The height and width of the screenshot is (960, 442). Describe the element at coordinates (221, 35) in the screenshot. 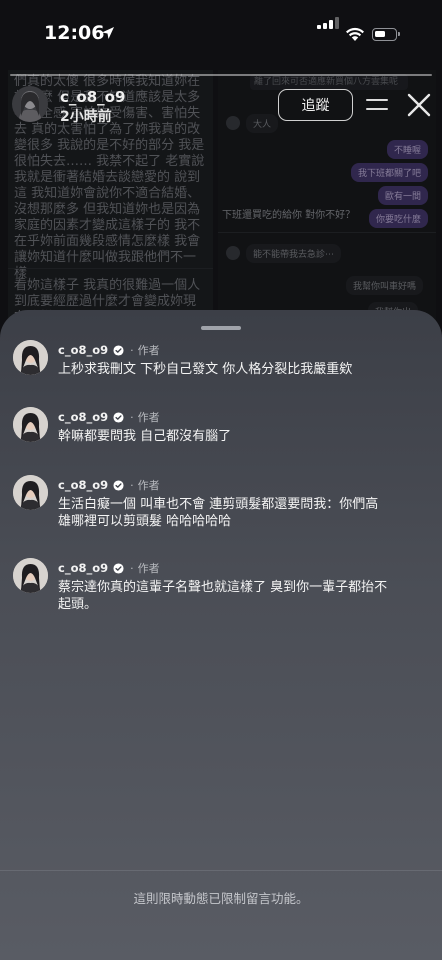

I see `status-bar: 12:06` at that location.